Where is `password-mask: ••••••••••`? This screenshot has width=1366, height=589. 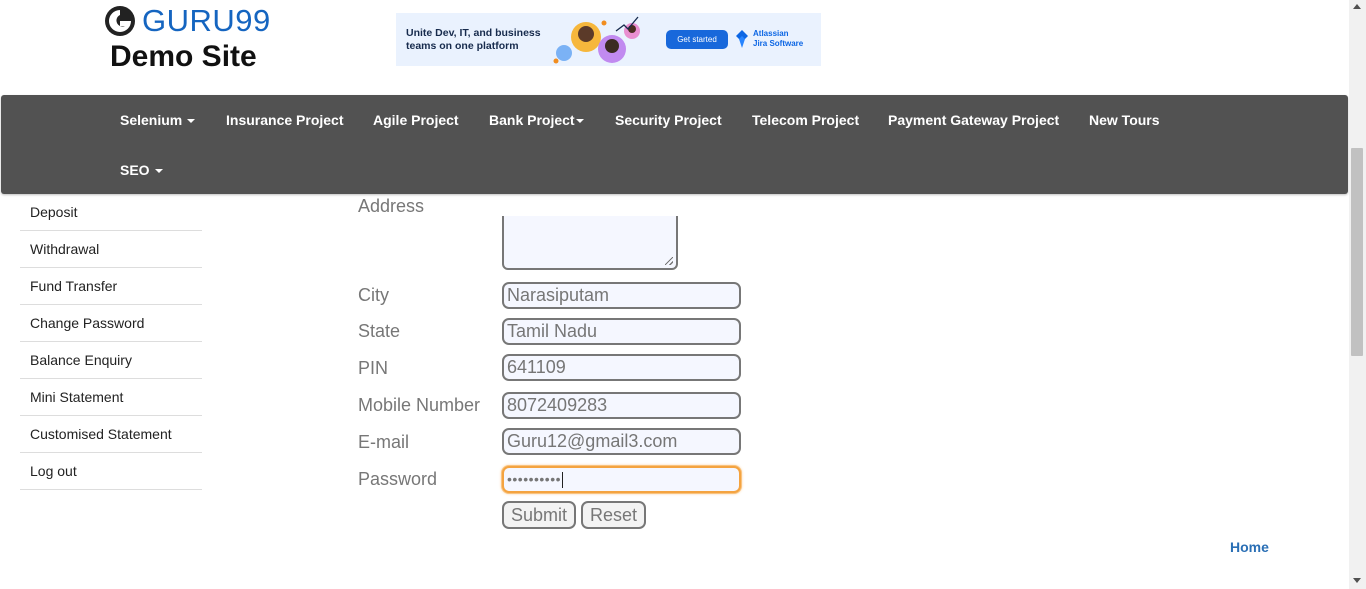 password-mask: •••••••••• is located at coordinates (534, 479).